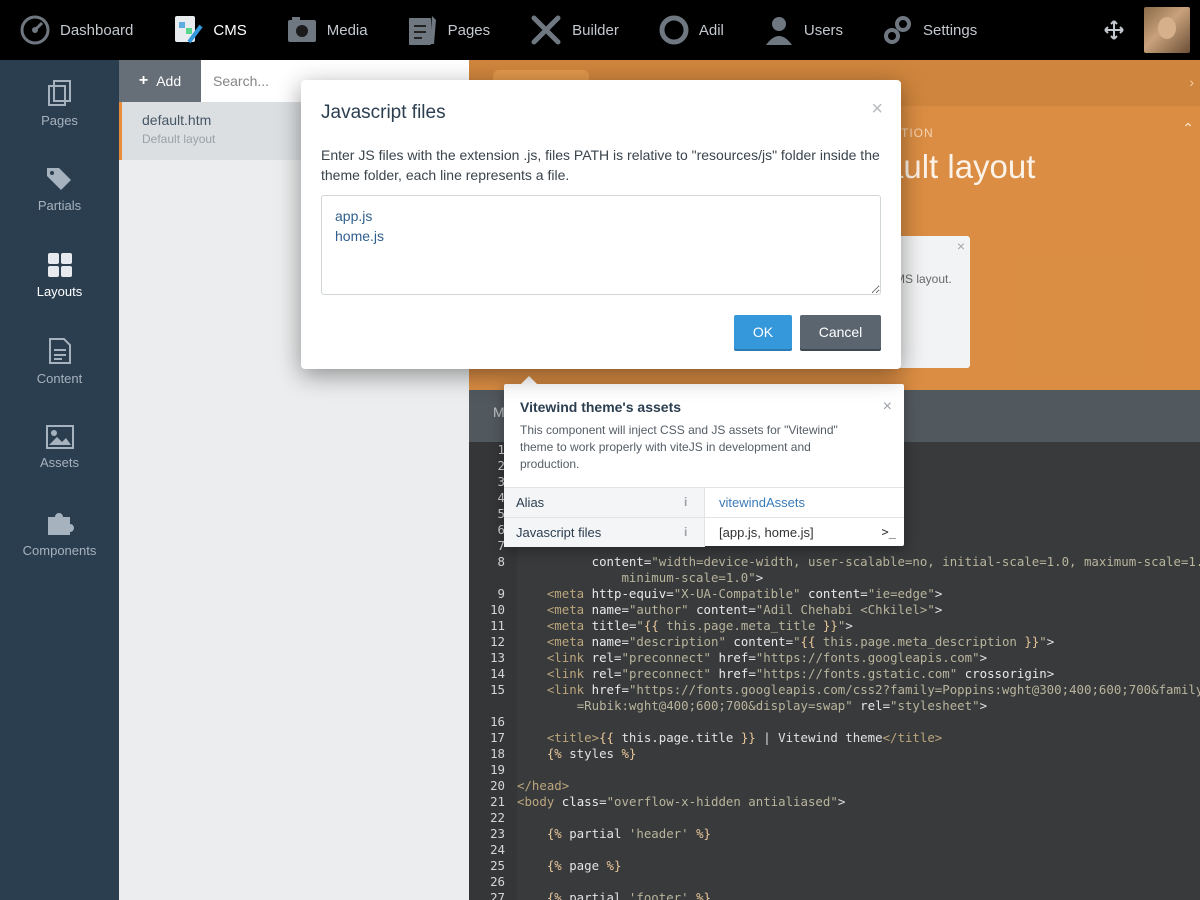 This screenshot has width=1200, height=900. What do you see at coordinates (584, 865) in the screenshot?
I see `code-text: {% page %}` at bounding box center [584, 865].